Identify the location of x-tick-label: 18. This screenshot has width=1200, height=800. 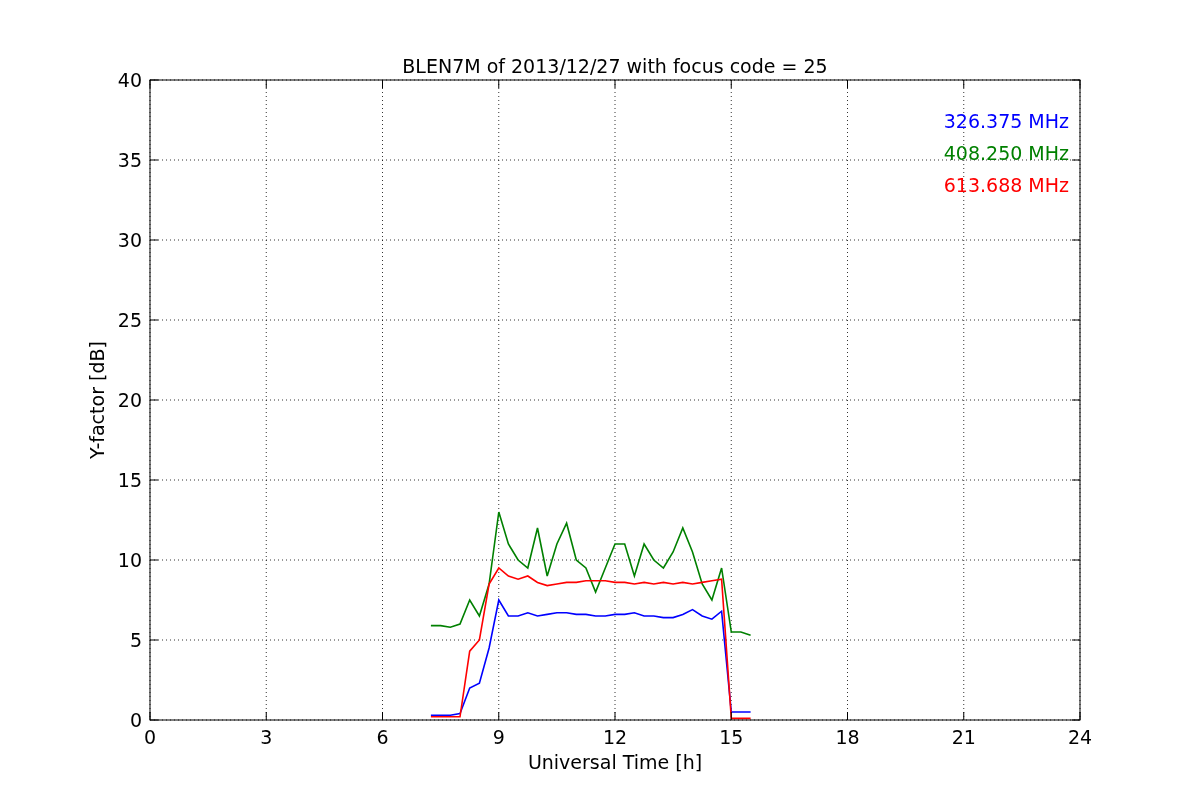
(847, 737).